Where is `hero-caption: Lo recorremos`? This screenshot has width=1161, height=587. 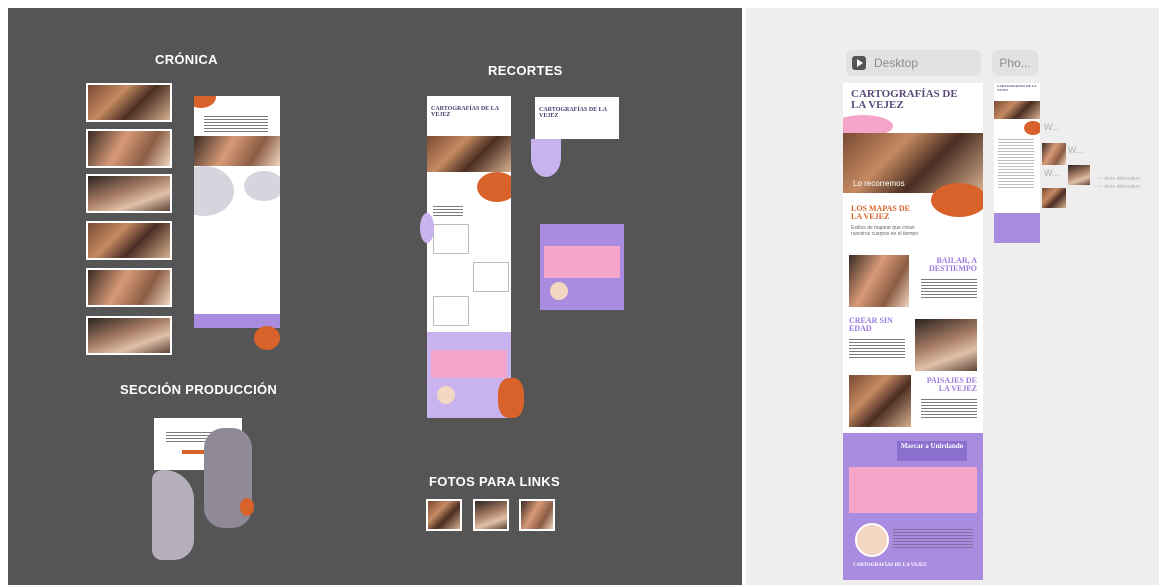 hero-caption: Lo recorremos is located at coordinates (879, 183).